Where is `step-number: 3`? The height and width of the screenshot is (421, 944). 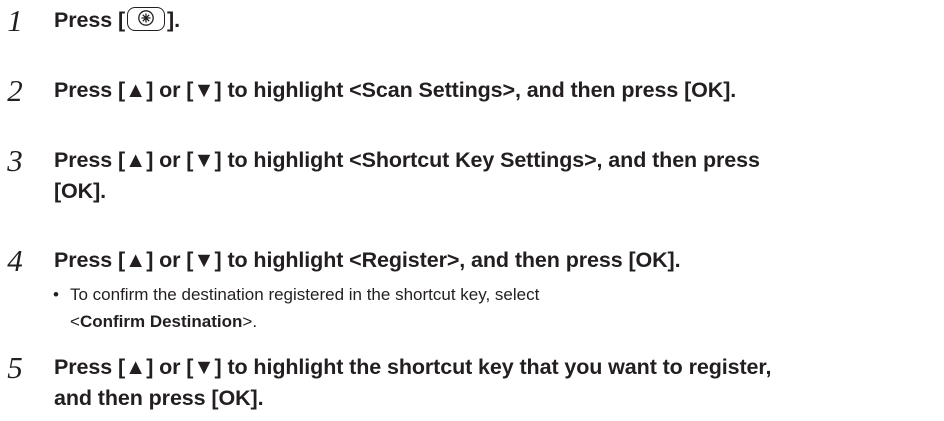 step-number: 3 is located at coordinates (15, 160).